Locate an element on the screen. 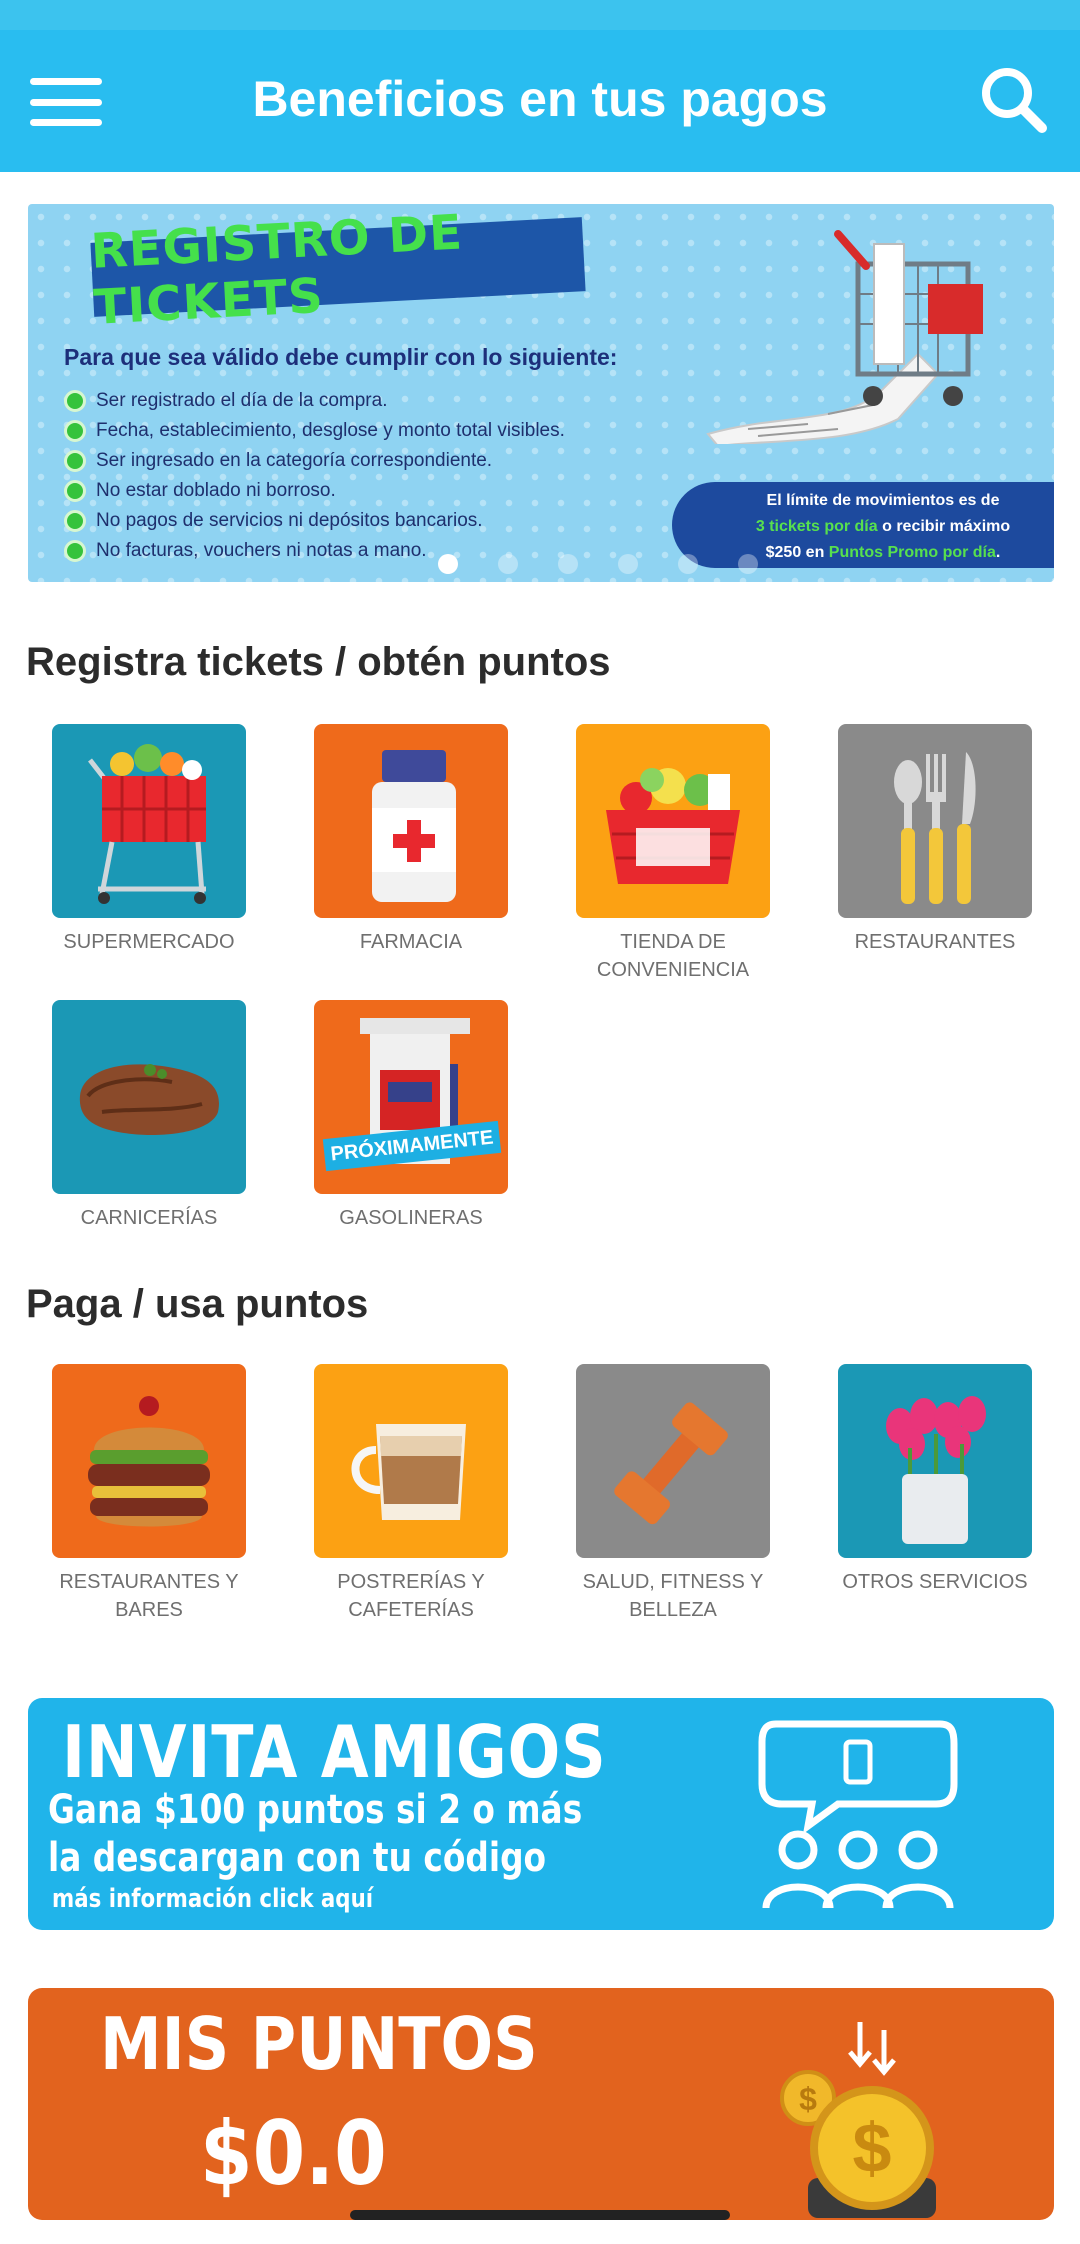 Image resolution: width=1080 pixels, height=2244 pixels. cutlery-icon is located at coordinates (935, 821).